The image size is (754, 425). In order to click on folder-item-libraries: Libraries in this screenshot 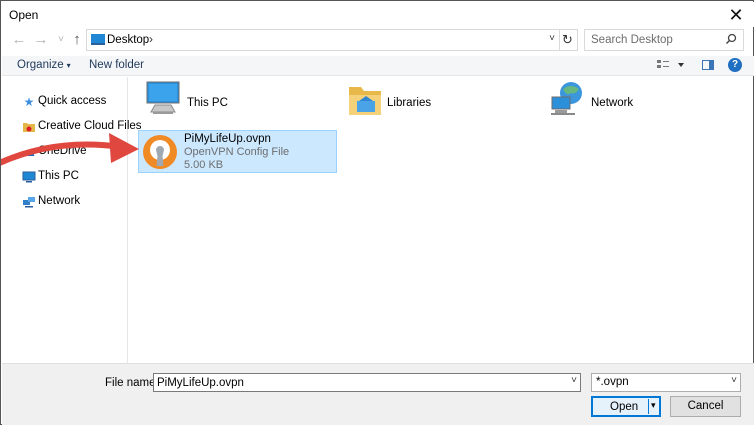, I will do `click(407, 100)`.